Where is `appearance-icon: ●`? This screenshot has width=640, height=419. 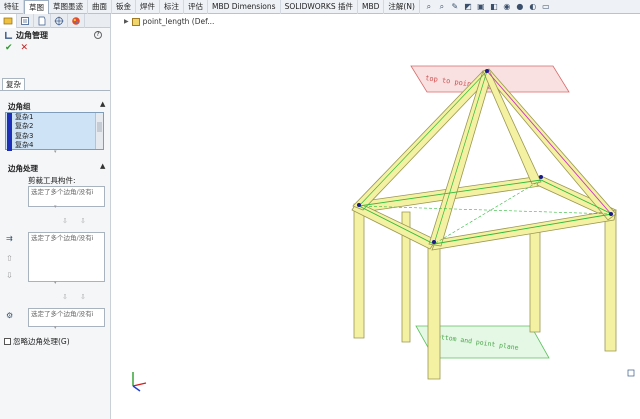
appearance-icon: ● is located at coordinates (520, 7).